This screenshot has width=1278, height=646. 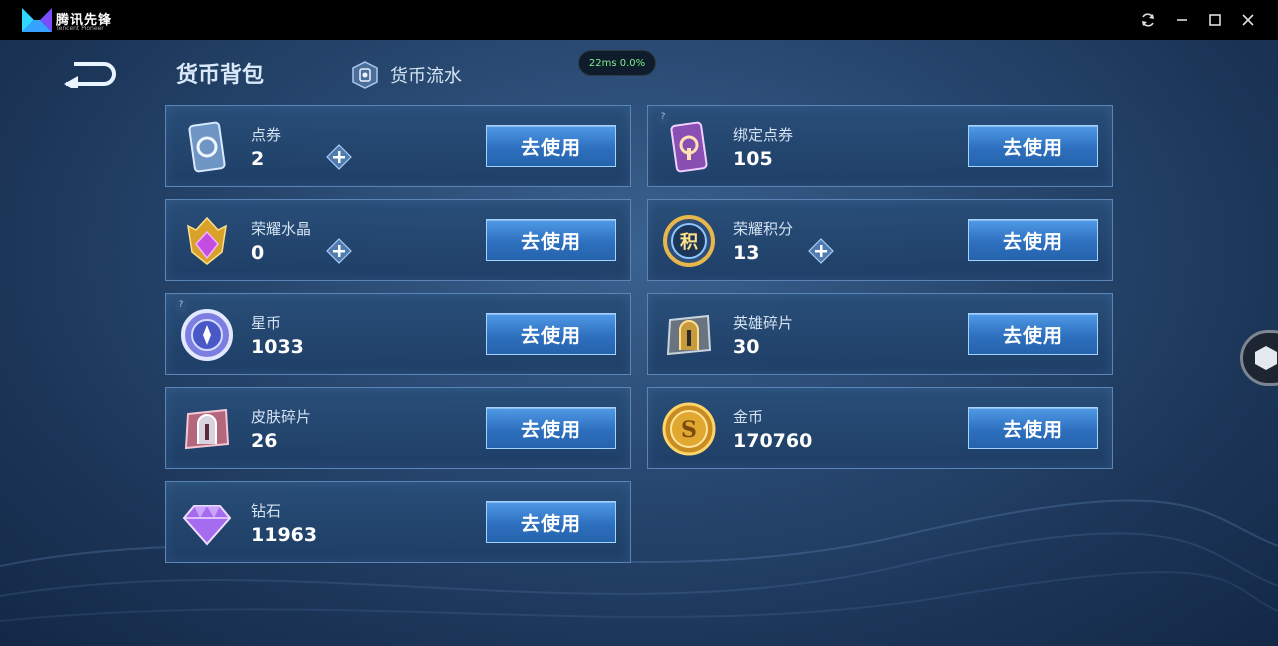 I want to click on bound-coupon-icon, so click(x=689, y=147).